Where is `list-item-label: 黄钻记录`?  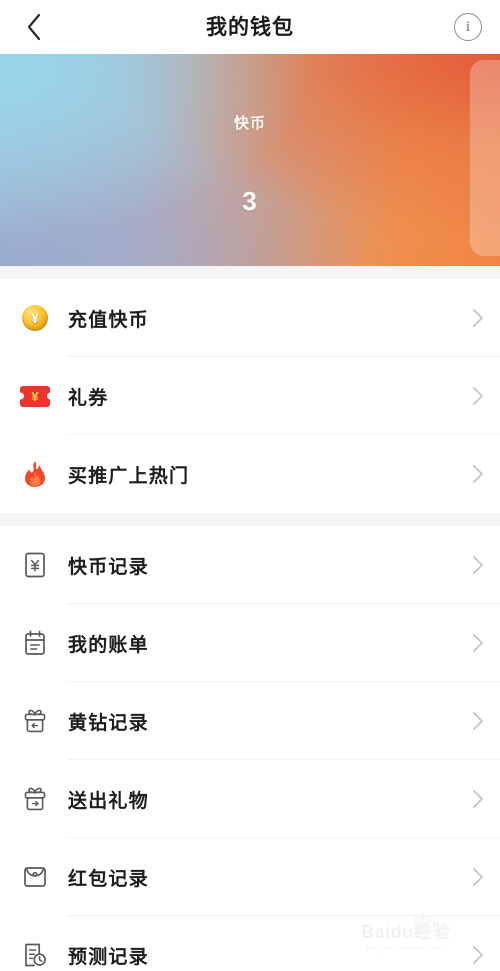
list-item-label: 黄钻记录 is located at coordinates (108, 723).